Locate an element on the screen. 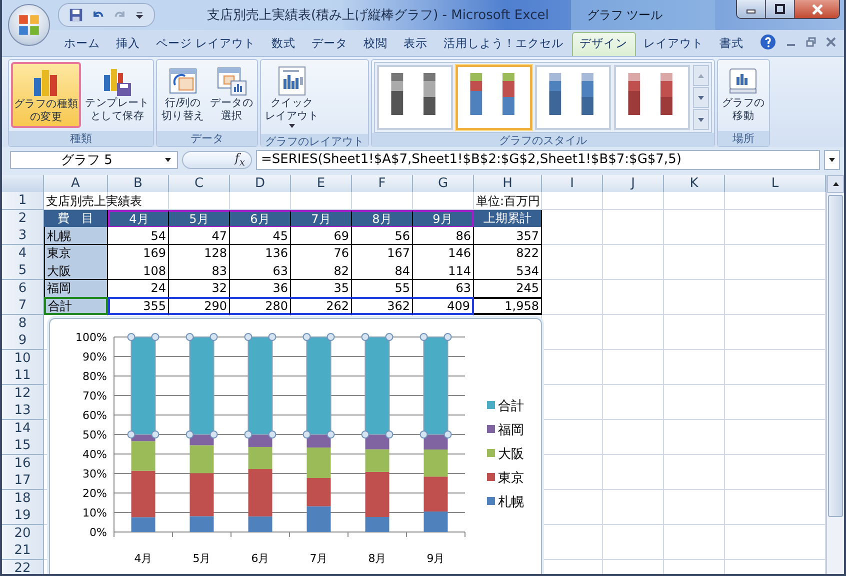 Image resolution: width=846 pixels, height=576 pixels. column-header: F is located at coordinates (382, 183).